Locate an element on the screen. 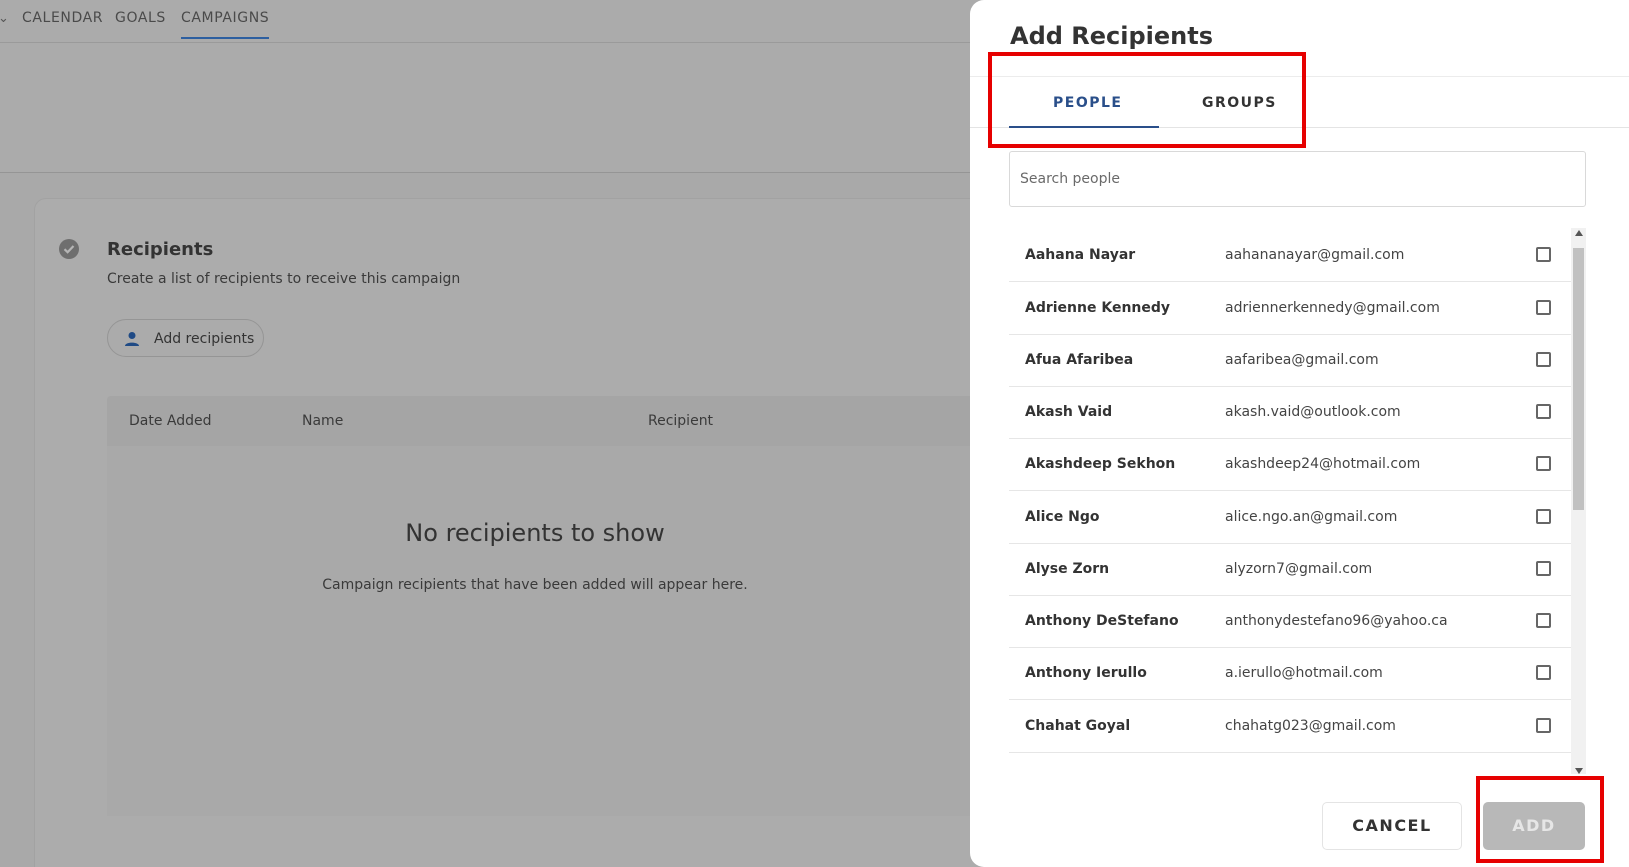  person-name: Afua Afaribea is located at coordinates (1079, 360).